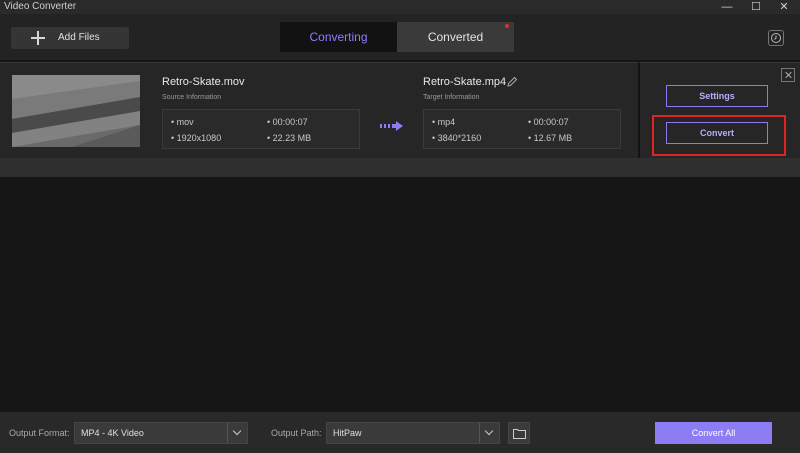  I want to click on output-path-value: HitPaw, so click(347, 433).